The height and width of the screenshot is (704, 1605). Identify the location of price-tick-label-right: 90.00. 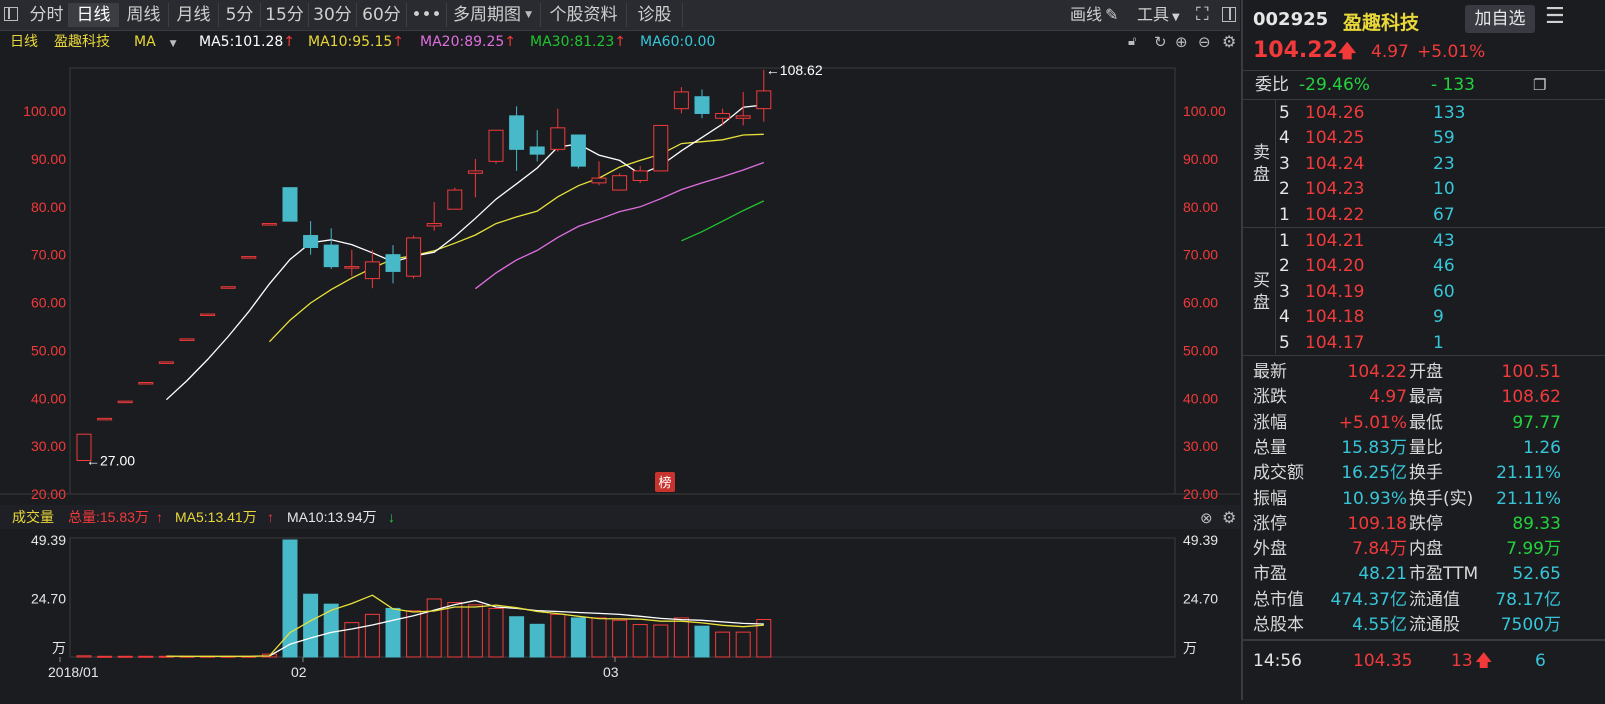
(1200, 159).